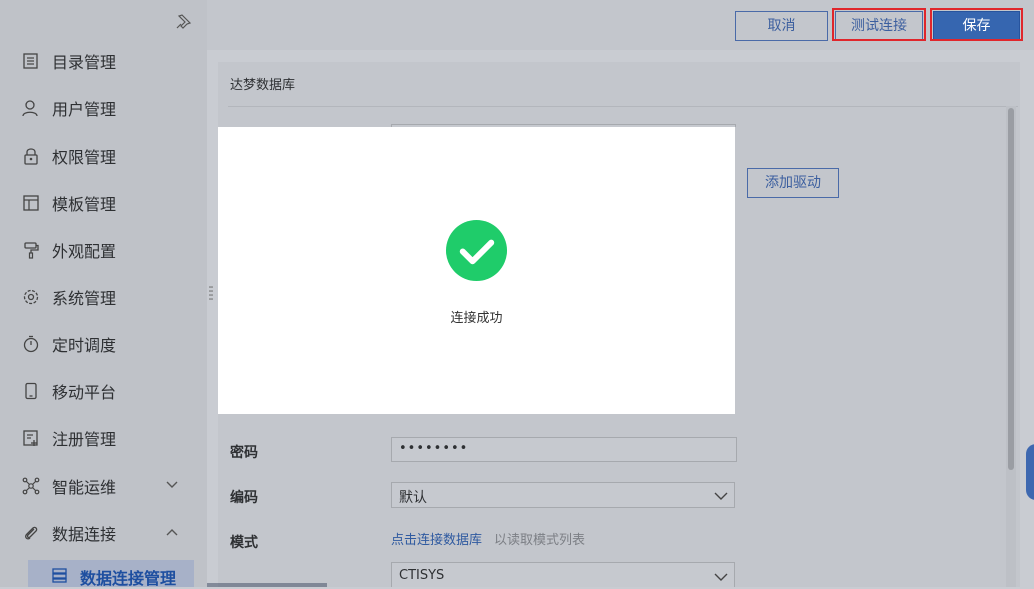  What do you see at coordinates (267, 585) in the screenshot?
I see `bottom-edge-bar` at bounding box center [267, 585].